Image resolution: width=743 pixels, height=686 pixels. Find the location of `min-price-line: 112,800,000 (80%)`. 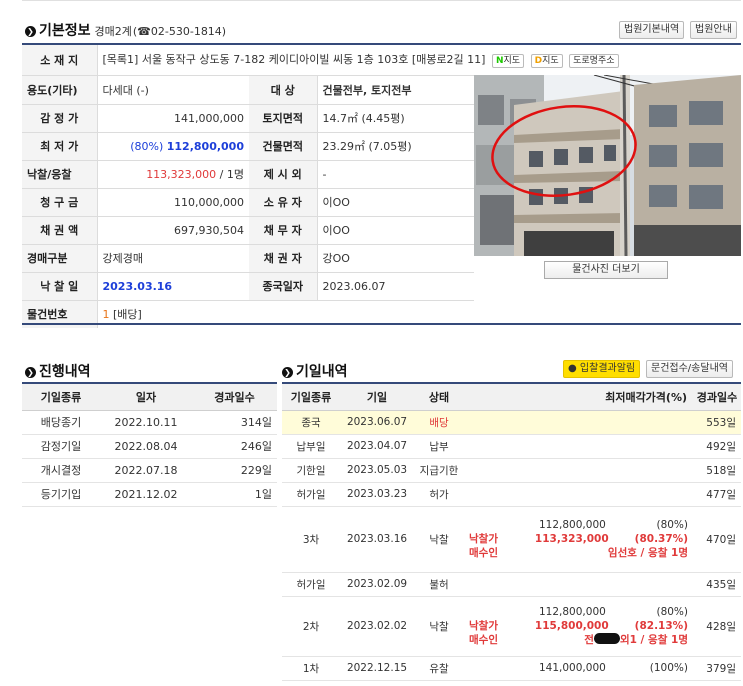

min-price-line: 112,800,000 (80%) is located at coordinates (578, 612).